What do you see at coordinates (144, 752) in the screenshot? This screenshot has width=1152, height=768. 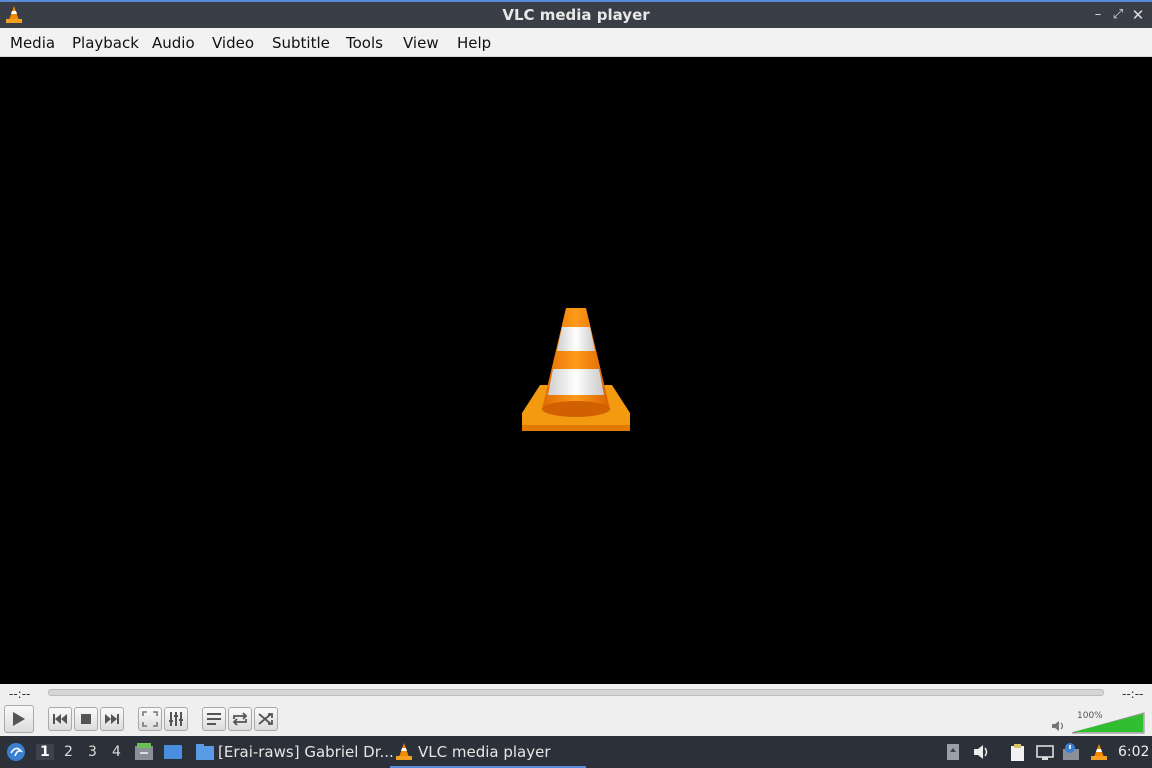 I see `file-manager-icon` at bounding box center [144, 752].